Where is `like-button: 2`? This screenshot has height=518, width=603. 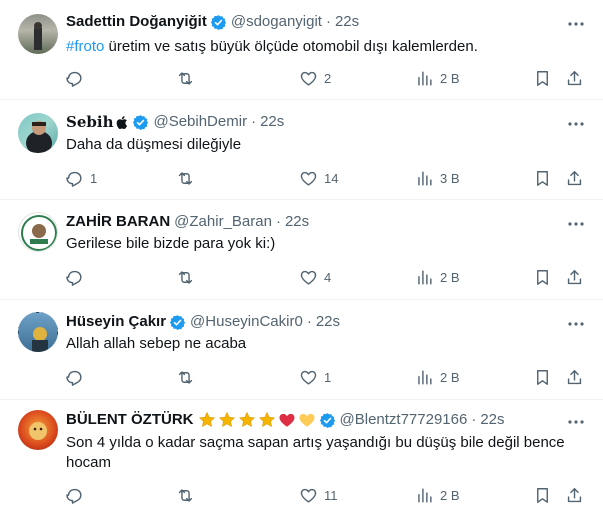 like-button: 2 is located at coordinates (315, 78).